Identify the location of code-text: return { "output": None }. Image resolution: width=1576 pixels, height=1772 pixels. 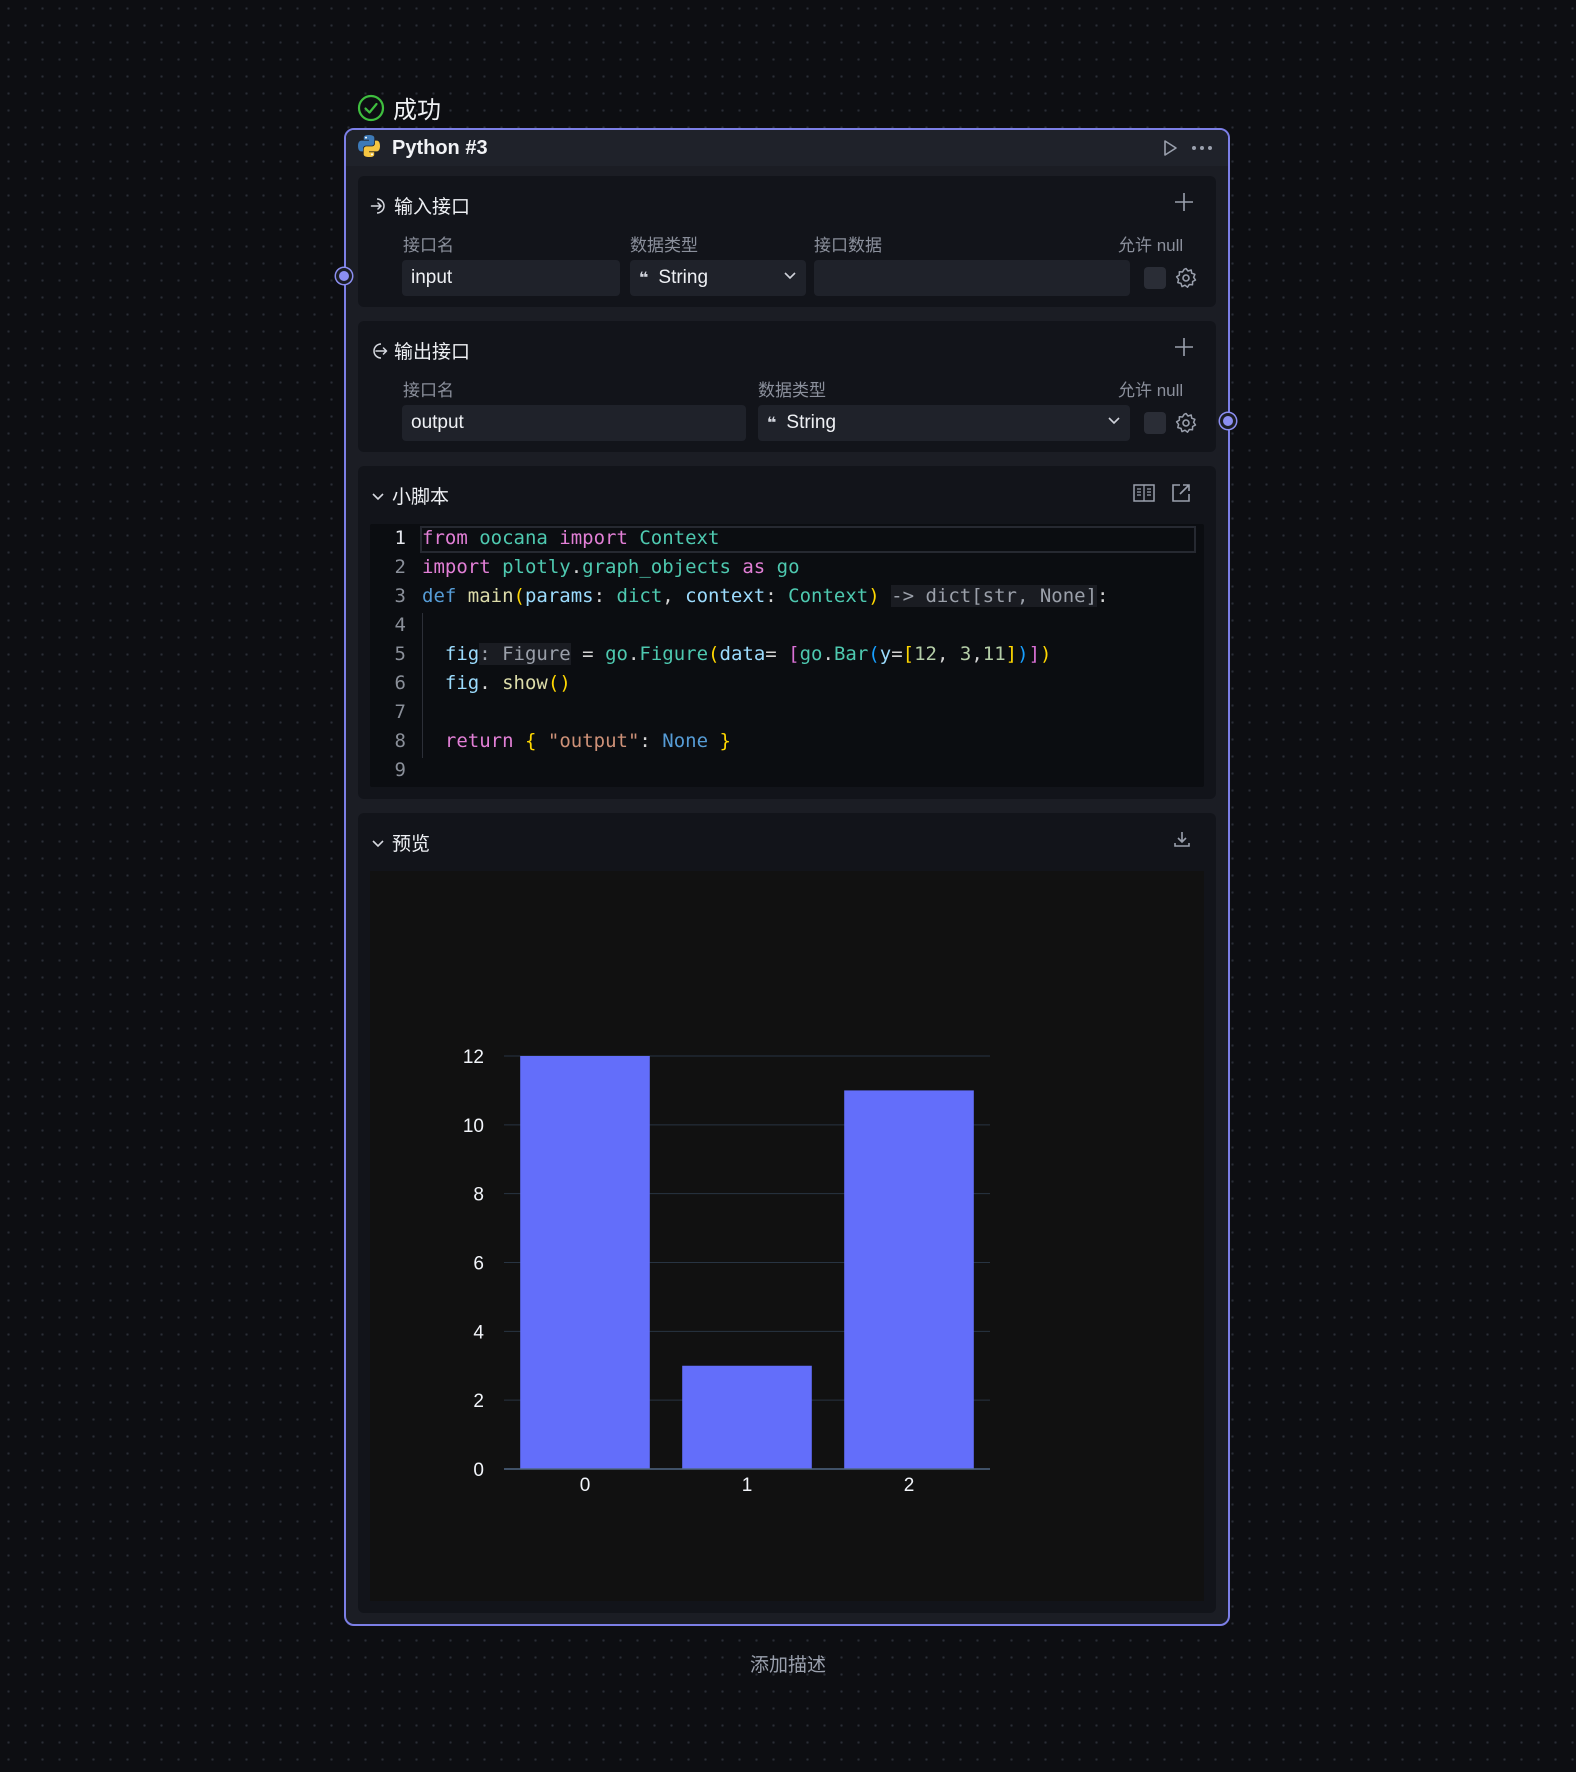
(576, 741).